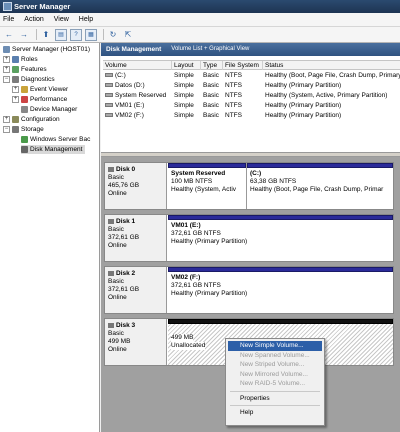 The height and width of the screenshot is (432, 400). I want to click on disk-3-label: Disk 3 Basic 499 MB Online, so click(136, 342).